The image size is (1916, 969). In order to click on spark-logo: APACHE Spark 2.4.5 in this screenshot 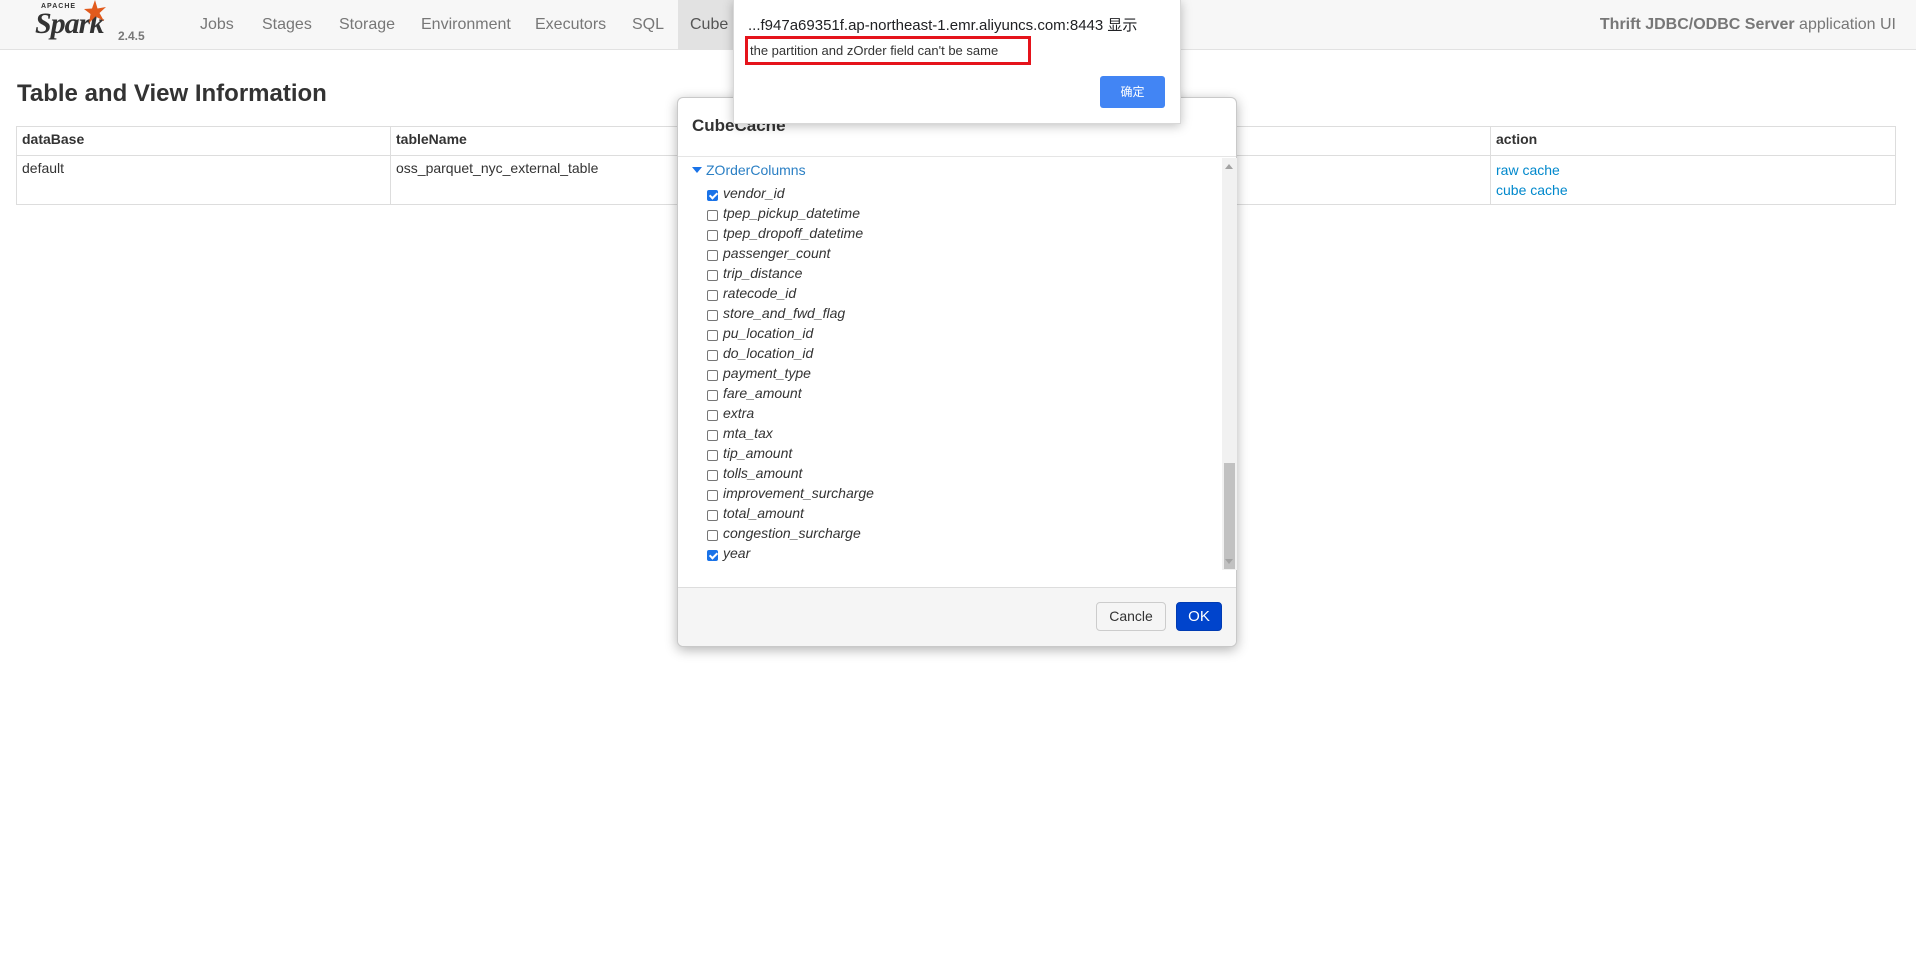, I will do `click(93, 23)`.